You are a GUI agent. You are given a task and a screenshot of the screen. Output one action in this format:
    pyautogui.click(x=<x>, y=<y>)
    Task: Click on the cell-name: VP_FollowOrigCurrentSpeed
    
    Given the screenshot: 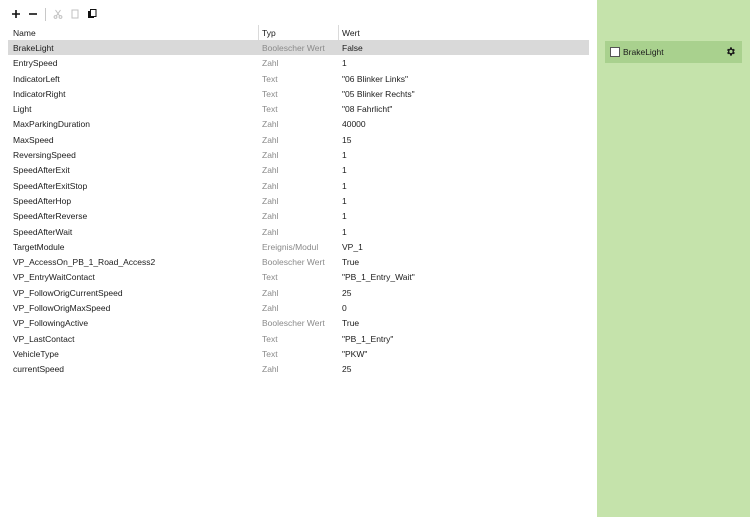 What is the action you would take?
    pyautogui.click(x=68, y=292)
    